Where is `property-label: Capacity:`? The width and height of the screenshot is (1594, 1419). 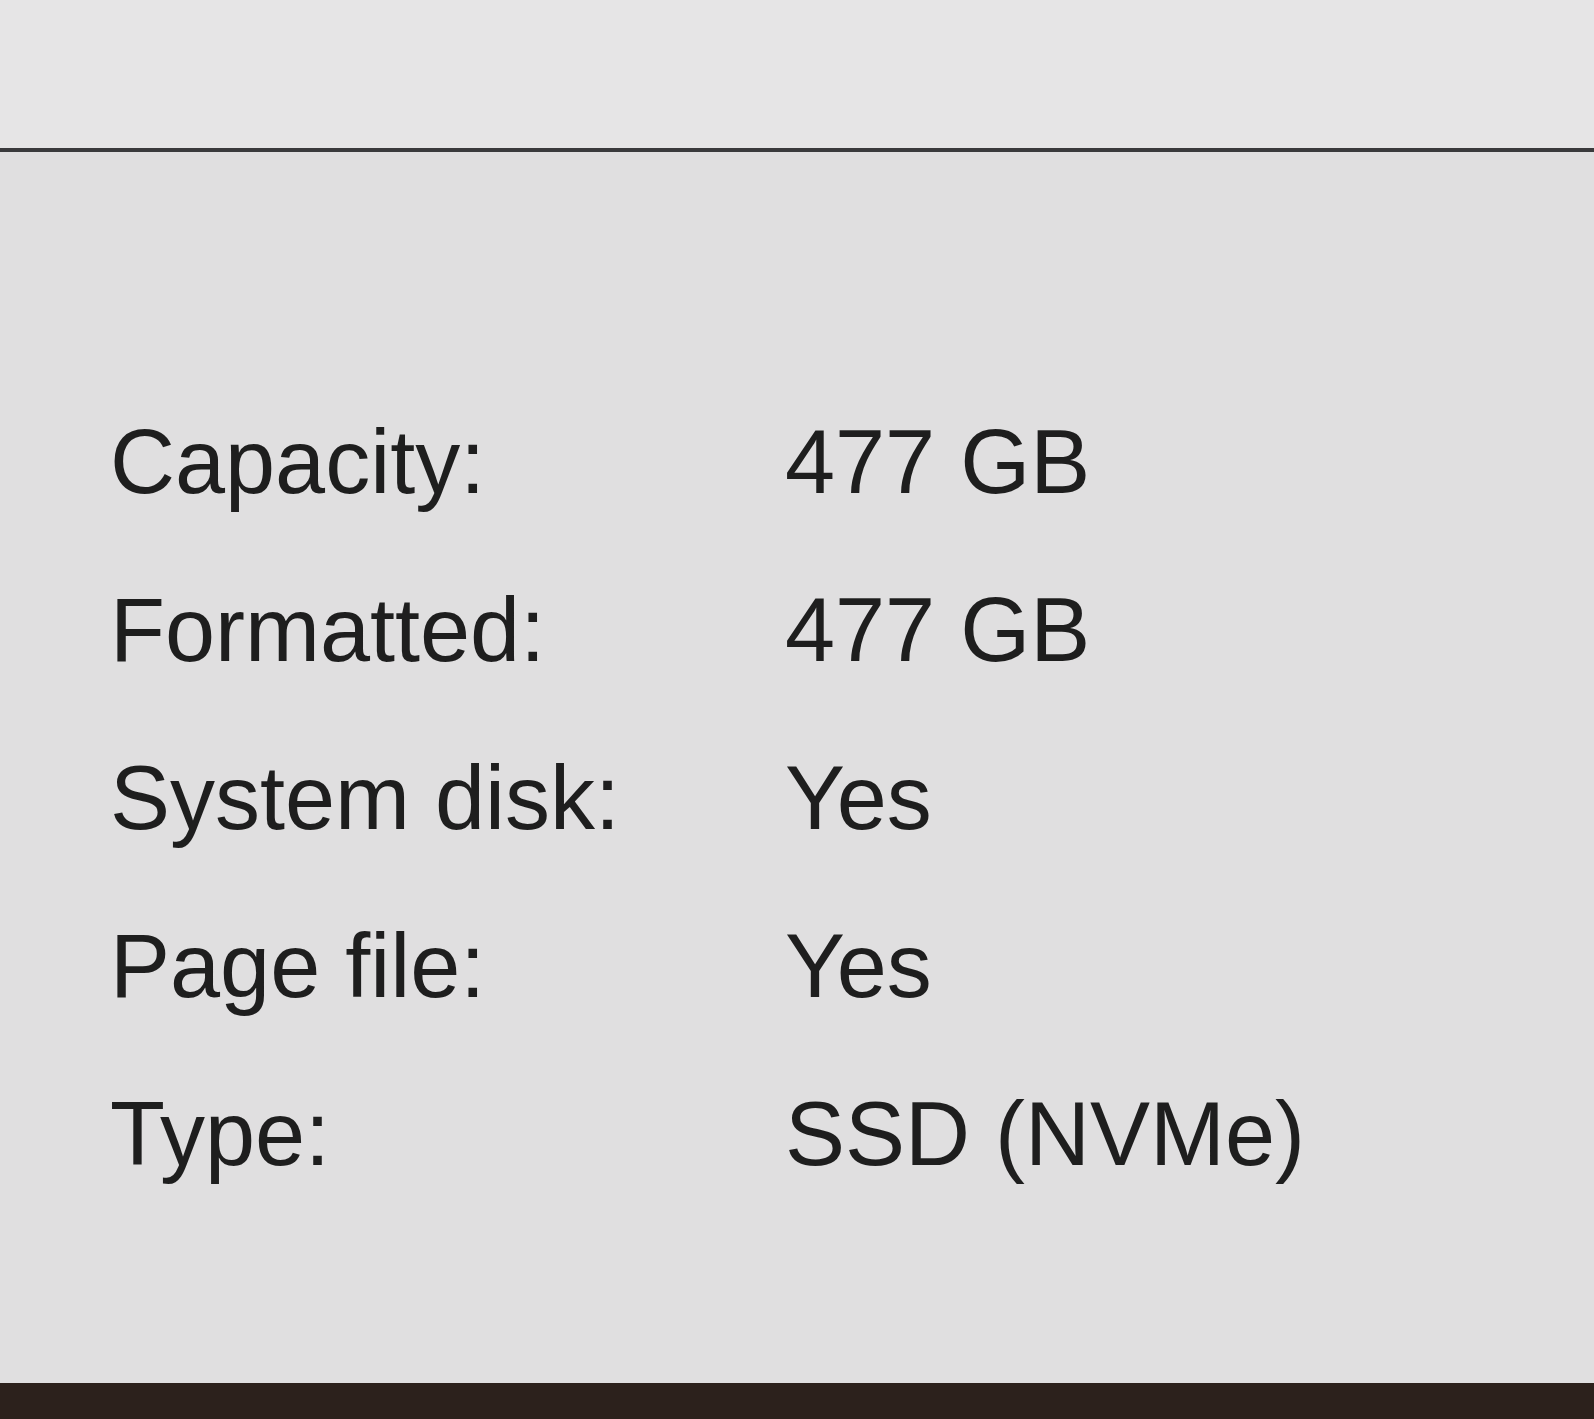
property-label: Capacity: is located at coordinates (298, 462).